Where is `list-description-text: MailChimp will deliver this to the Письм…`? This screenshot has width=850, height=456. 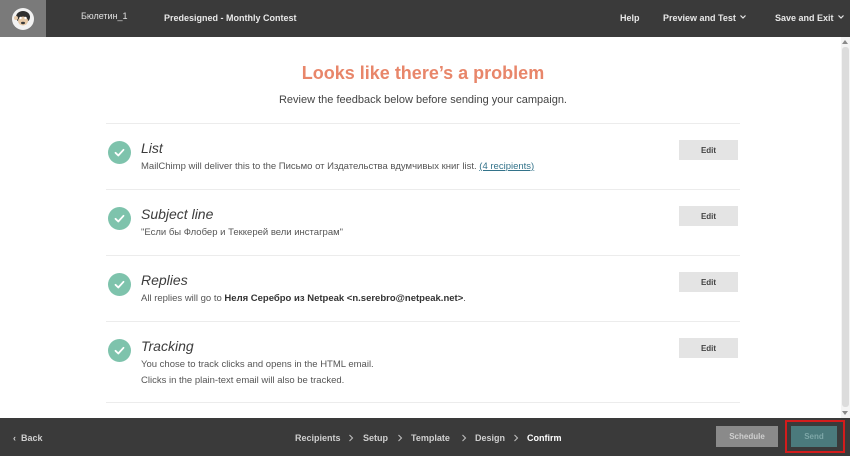 list-description-text: MailChimp will deliver this to the Письм… is located at coordinates (310, 166).